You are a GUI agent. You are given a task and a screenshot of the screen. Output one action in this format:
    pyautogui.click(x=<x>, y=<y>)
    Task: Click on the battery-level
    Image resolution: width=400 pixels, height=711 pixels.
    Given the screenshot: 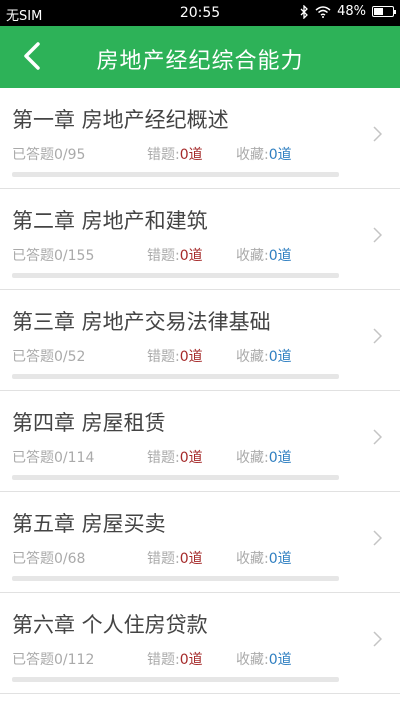 What is the action you would take?
    pyautogui.click(x=378, y=11)
    